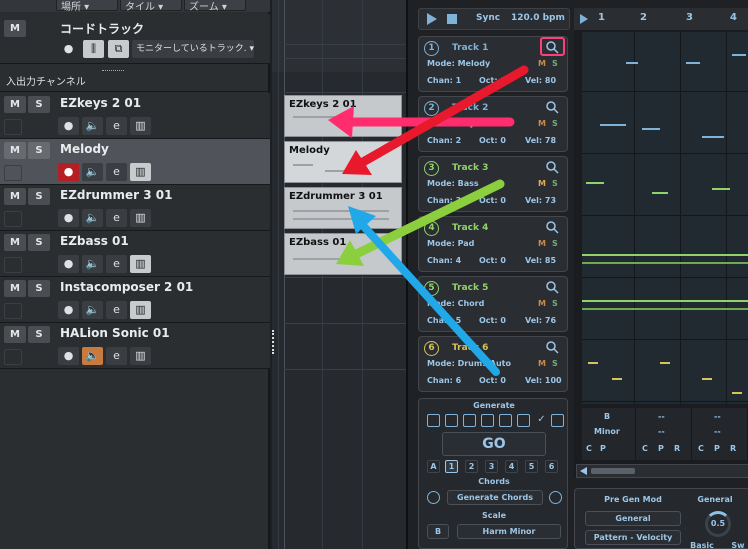  What do you see at coordinates (460, 123) in the screenshot?
I see `track-mode: Mode: Rhythm` at bounding box center [460, 123].